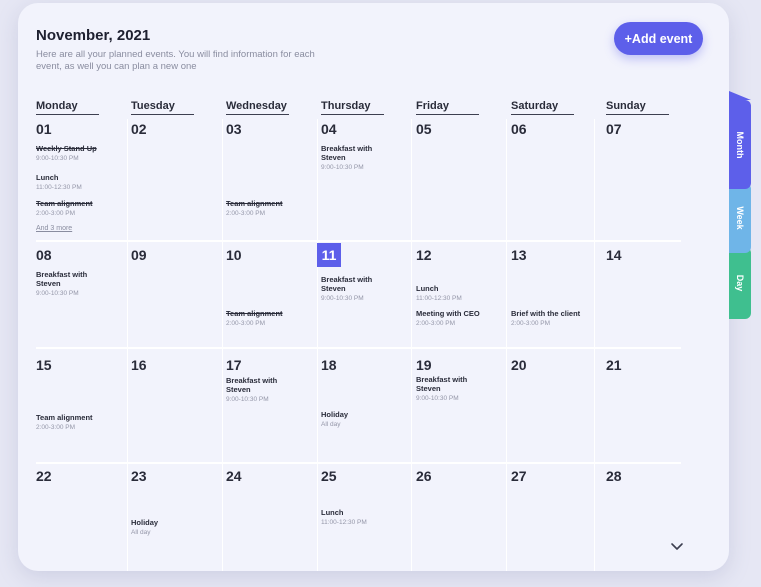 The width and height of the screenshot is (761, 587). Describe the element at coordinates (519, 255) in the screenshot. I see `day-cell-13: 13` at that location.